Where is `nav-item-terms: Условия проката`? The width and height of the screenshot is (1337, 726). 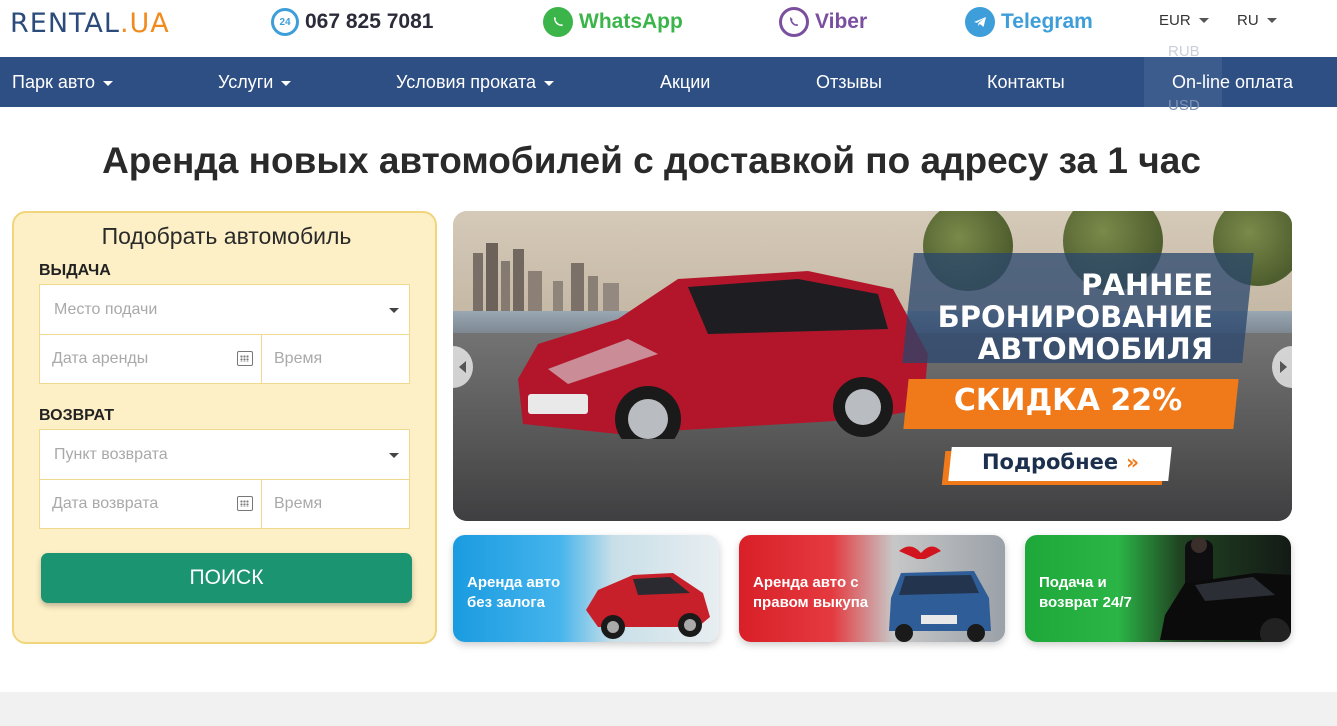
nav-item-terms: Условия проката is located at coordinates (475, 82).